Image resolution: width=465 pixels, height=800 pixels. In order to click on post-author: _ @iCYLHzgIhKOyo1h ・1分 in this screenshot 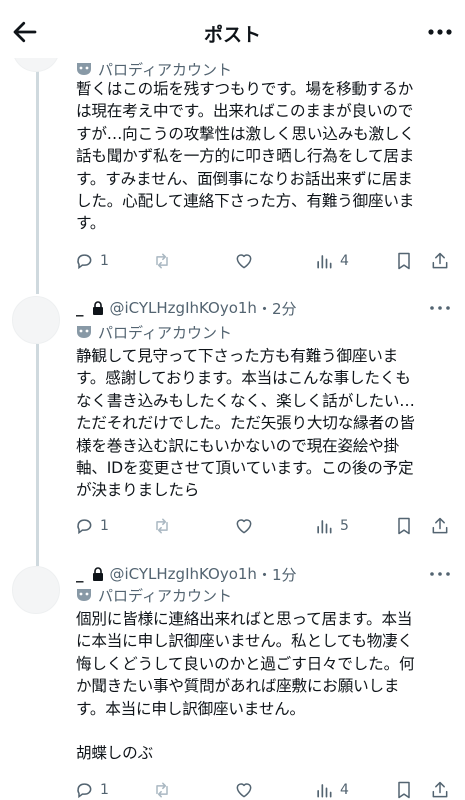, I will do `click(186, 574)`.